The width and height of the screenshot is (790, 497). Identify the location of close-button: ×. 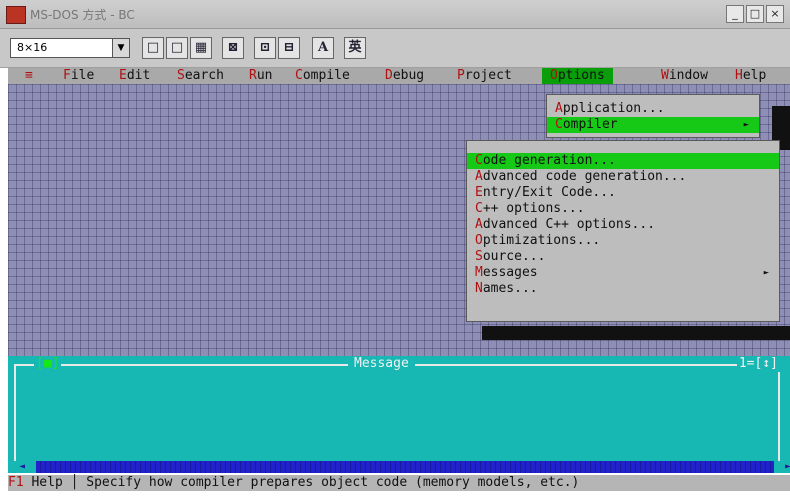
(775, 14).